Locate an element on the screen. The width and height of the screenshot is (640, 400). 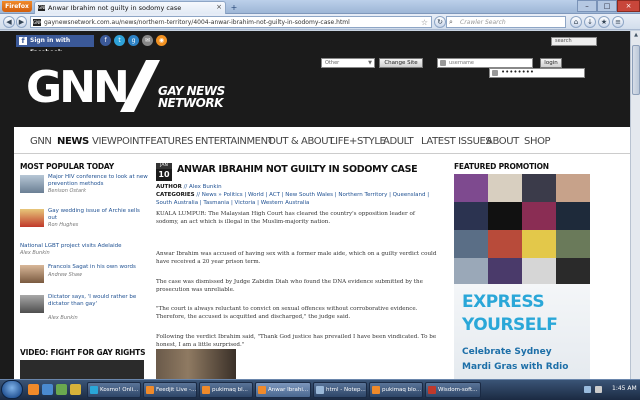
close-tab-icon: × is located at coordinates (219, 7).